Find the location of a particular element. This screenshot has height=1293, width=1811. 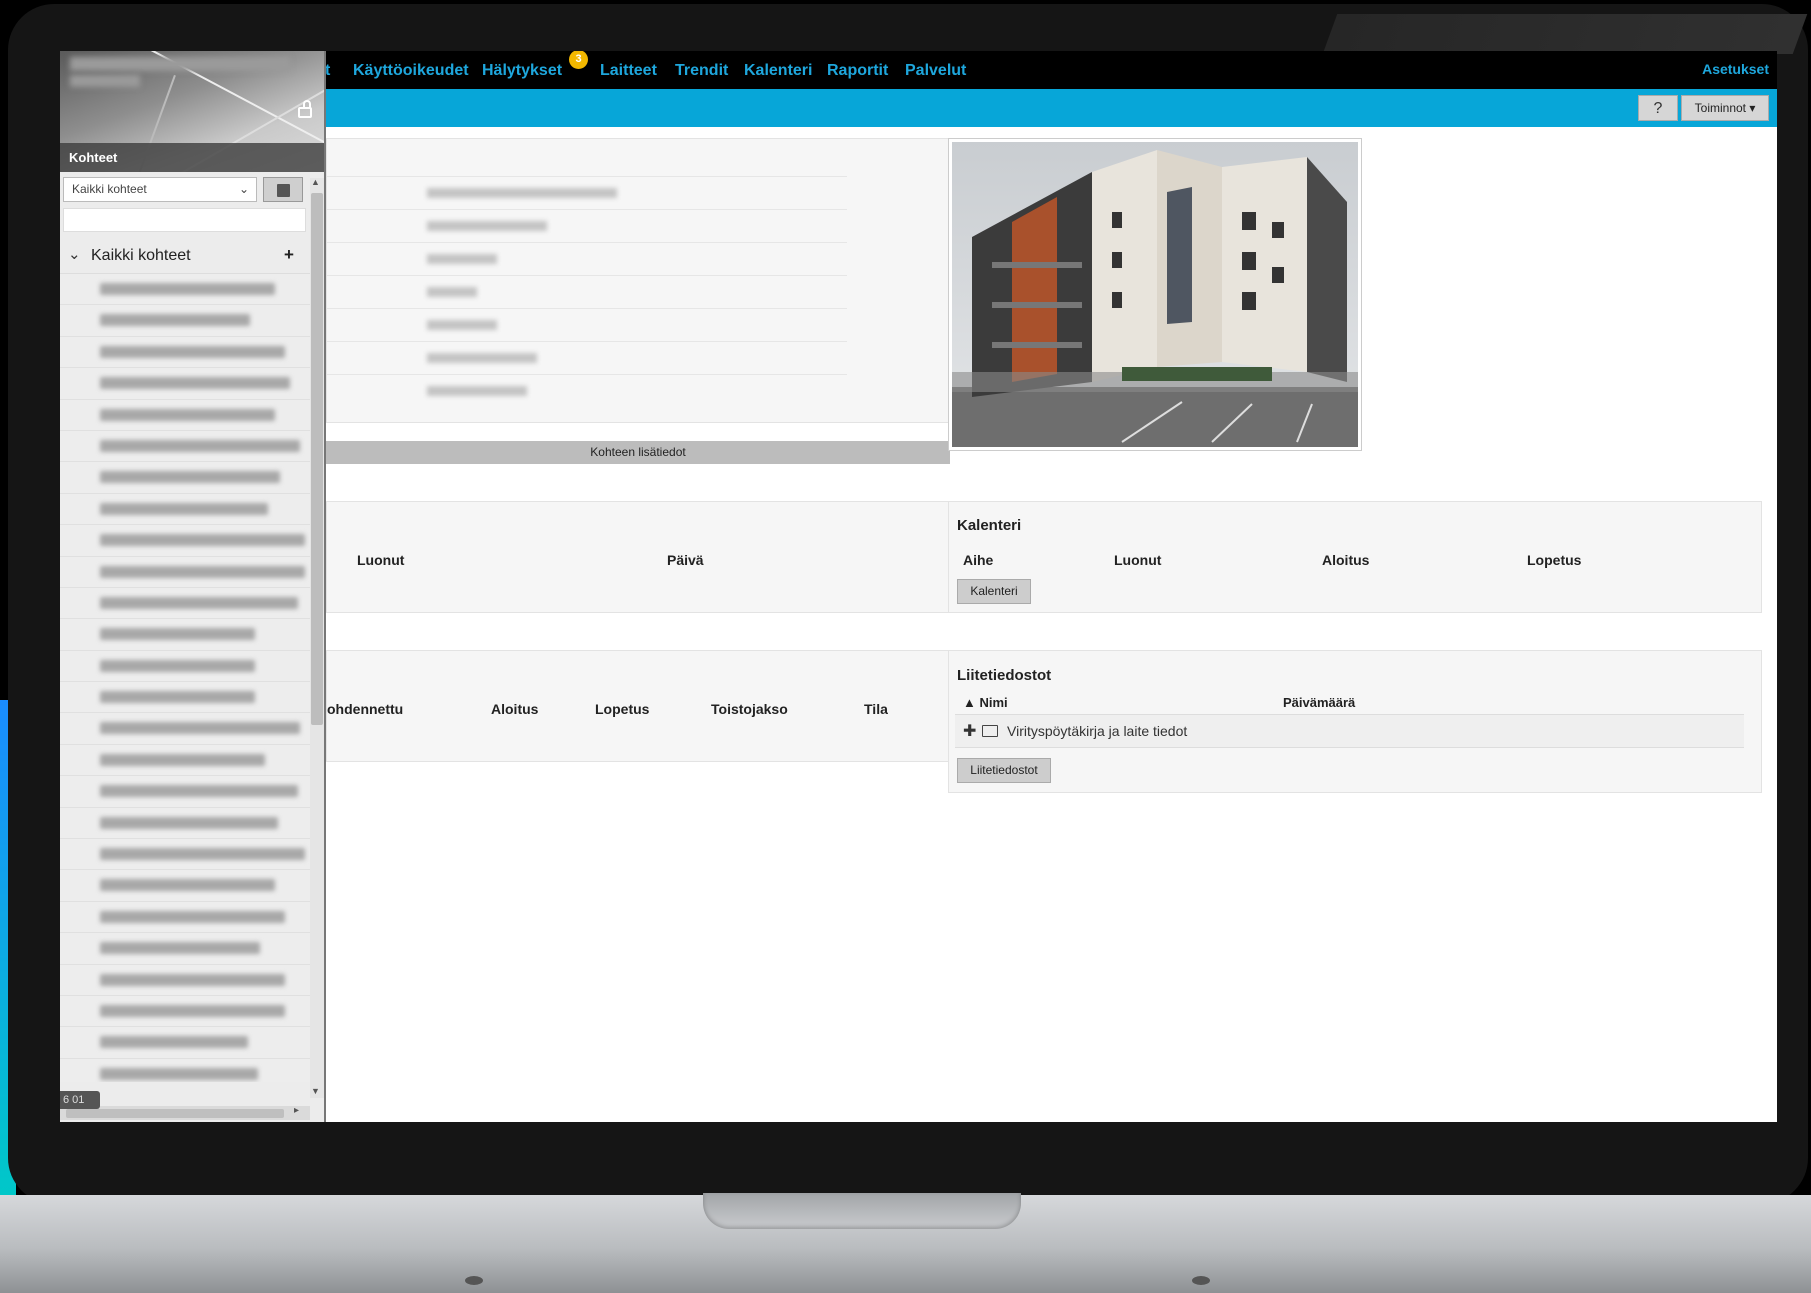

property-list is located at coordinates (185, 678).